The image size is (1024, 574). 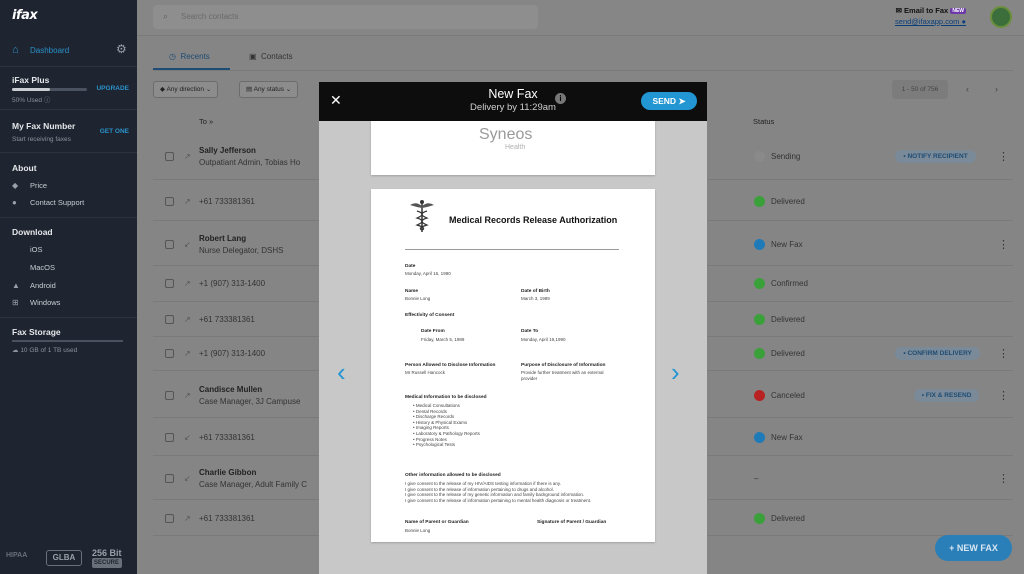 I want to click on allowed-label: Person Allowed to Disclose Information, so click(x=450, y=365).